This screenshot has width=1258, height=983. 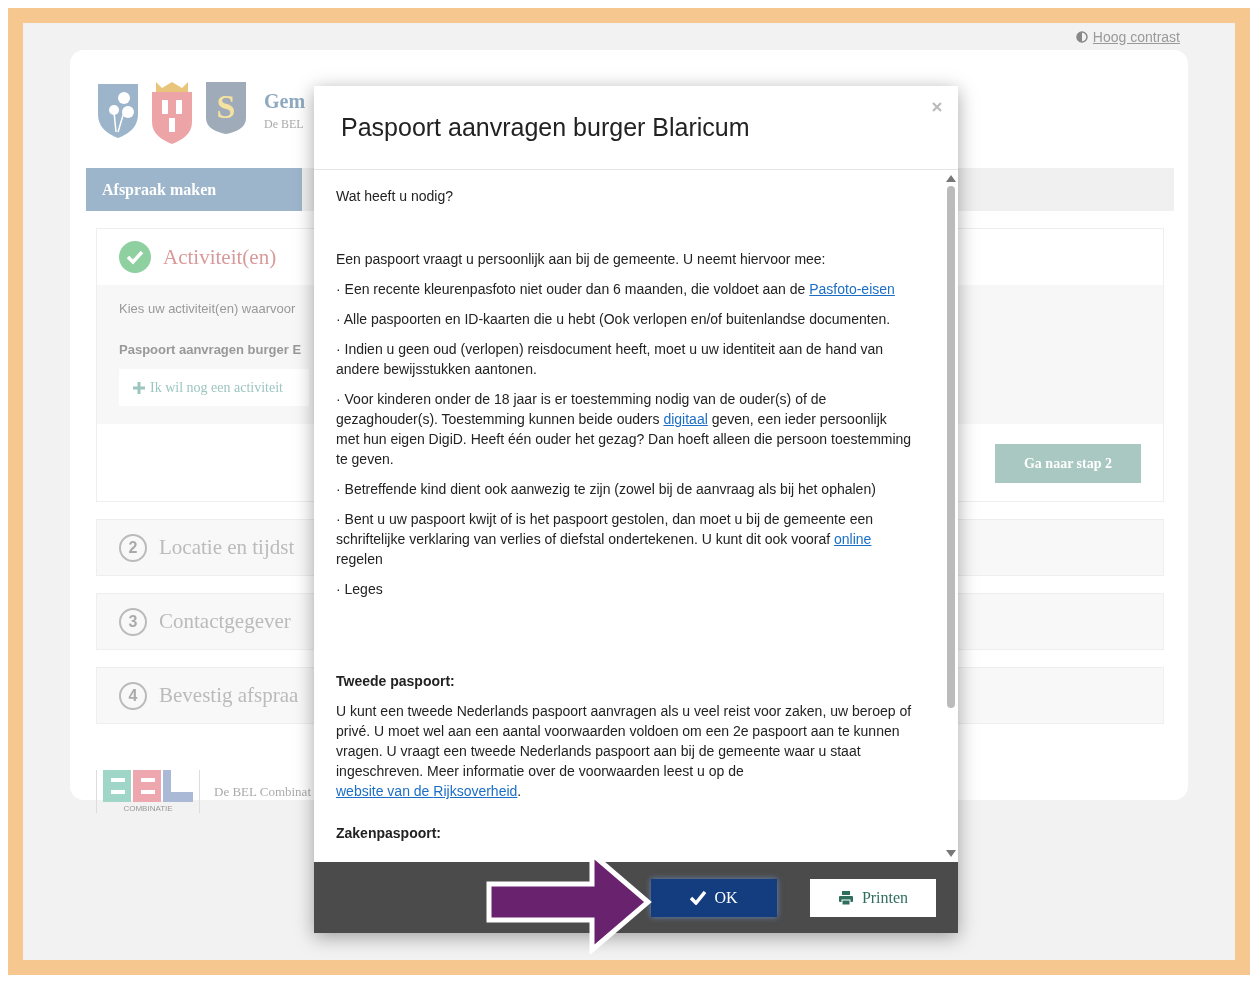 I want to click on step-title: Bevestig afspraa, so click(x=229, y=695).